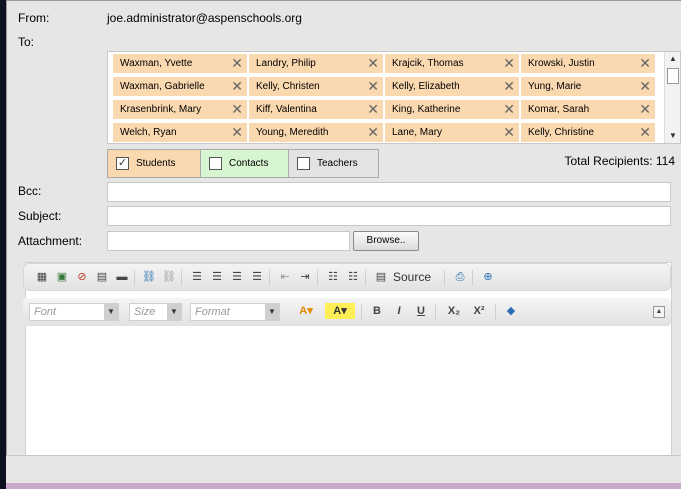  What do you see at coordinates (154, 163) in the screenshot?
I see `filter-students: ✓ Students` at bounding box center [154, 163].